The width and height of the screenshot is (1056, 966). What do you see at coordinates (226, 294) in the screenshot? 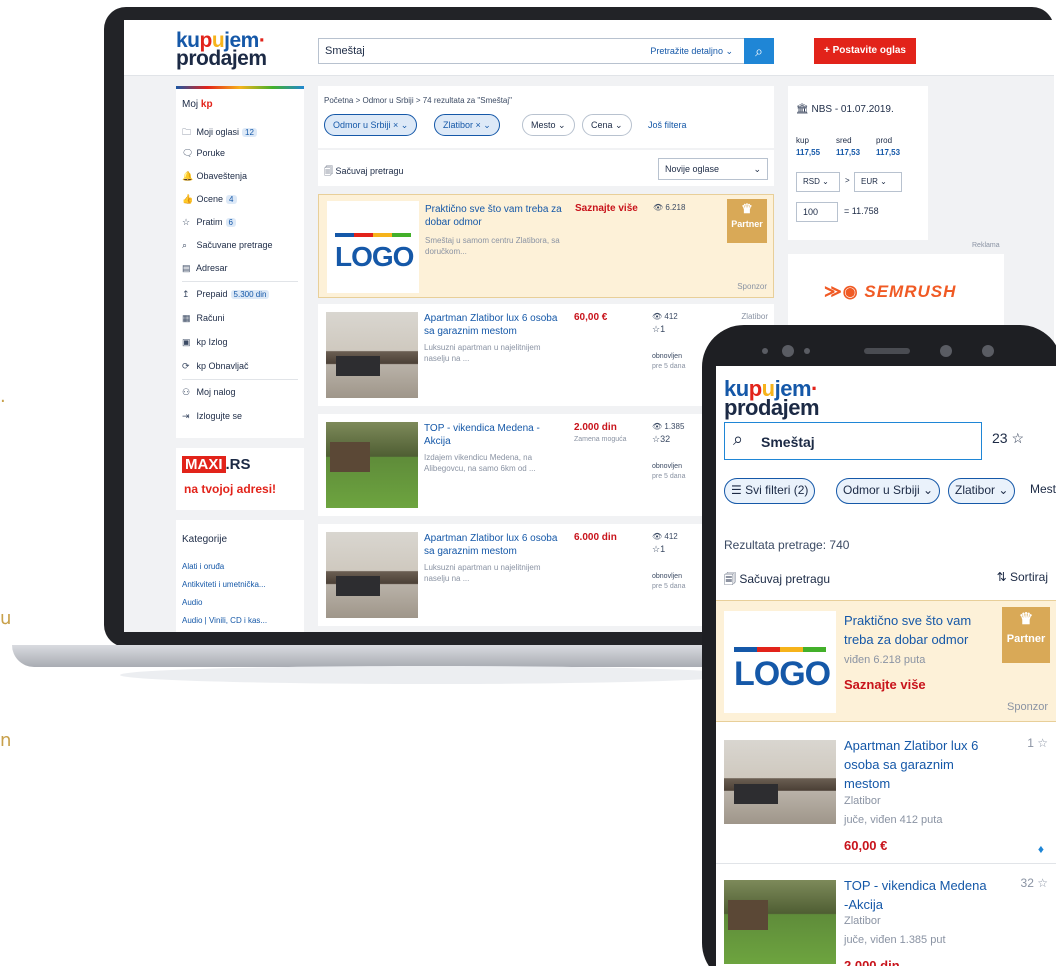
I see `sidebar-item-prepaid: ↥ Prepaid 5.300 din` at bounding box center [226, 294].